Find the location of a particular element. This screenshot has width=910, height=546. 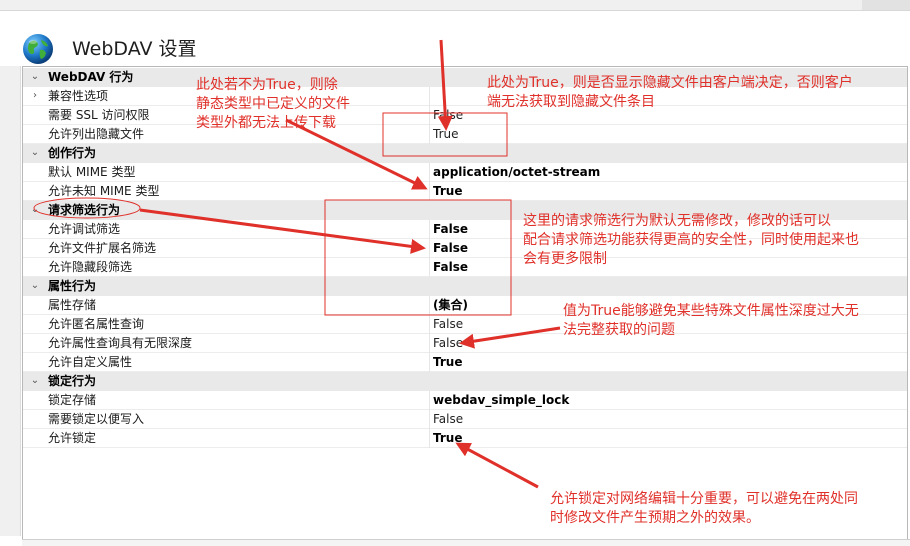

category-row: ⌄ 属性行为 is located at coordinates (465, 286).